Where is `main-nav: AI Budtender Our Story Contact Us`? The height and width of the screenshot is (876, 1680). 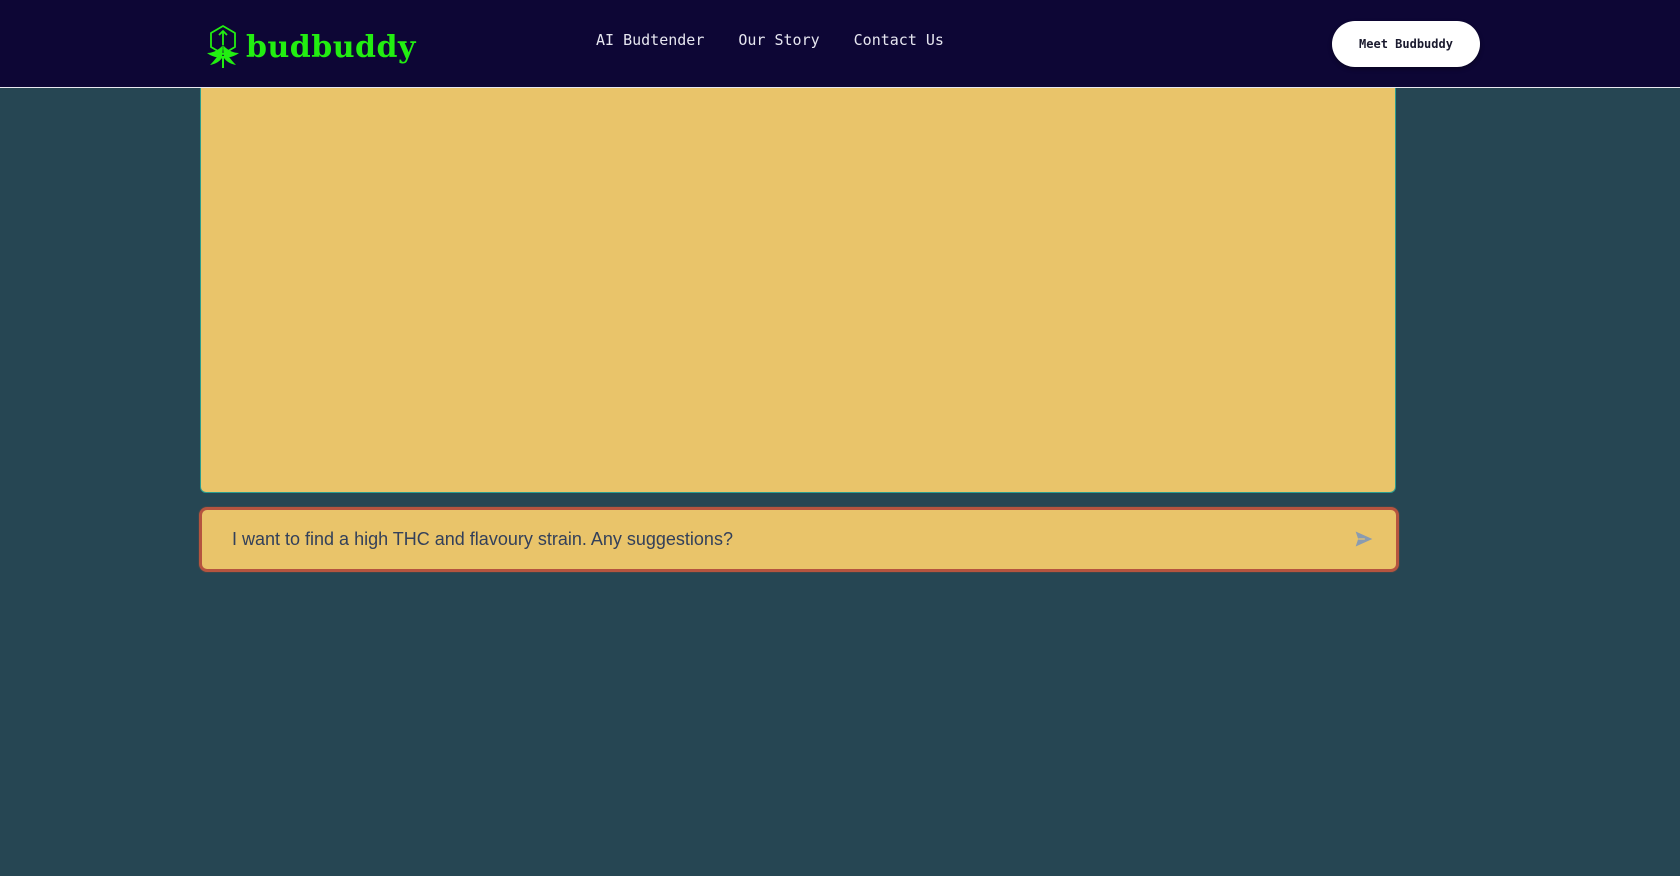
main-nav: AI Budtender Our Story Contact Us is located at coordinates (770, 40).